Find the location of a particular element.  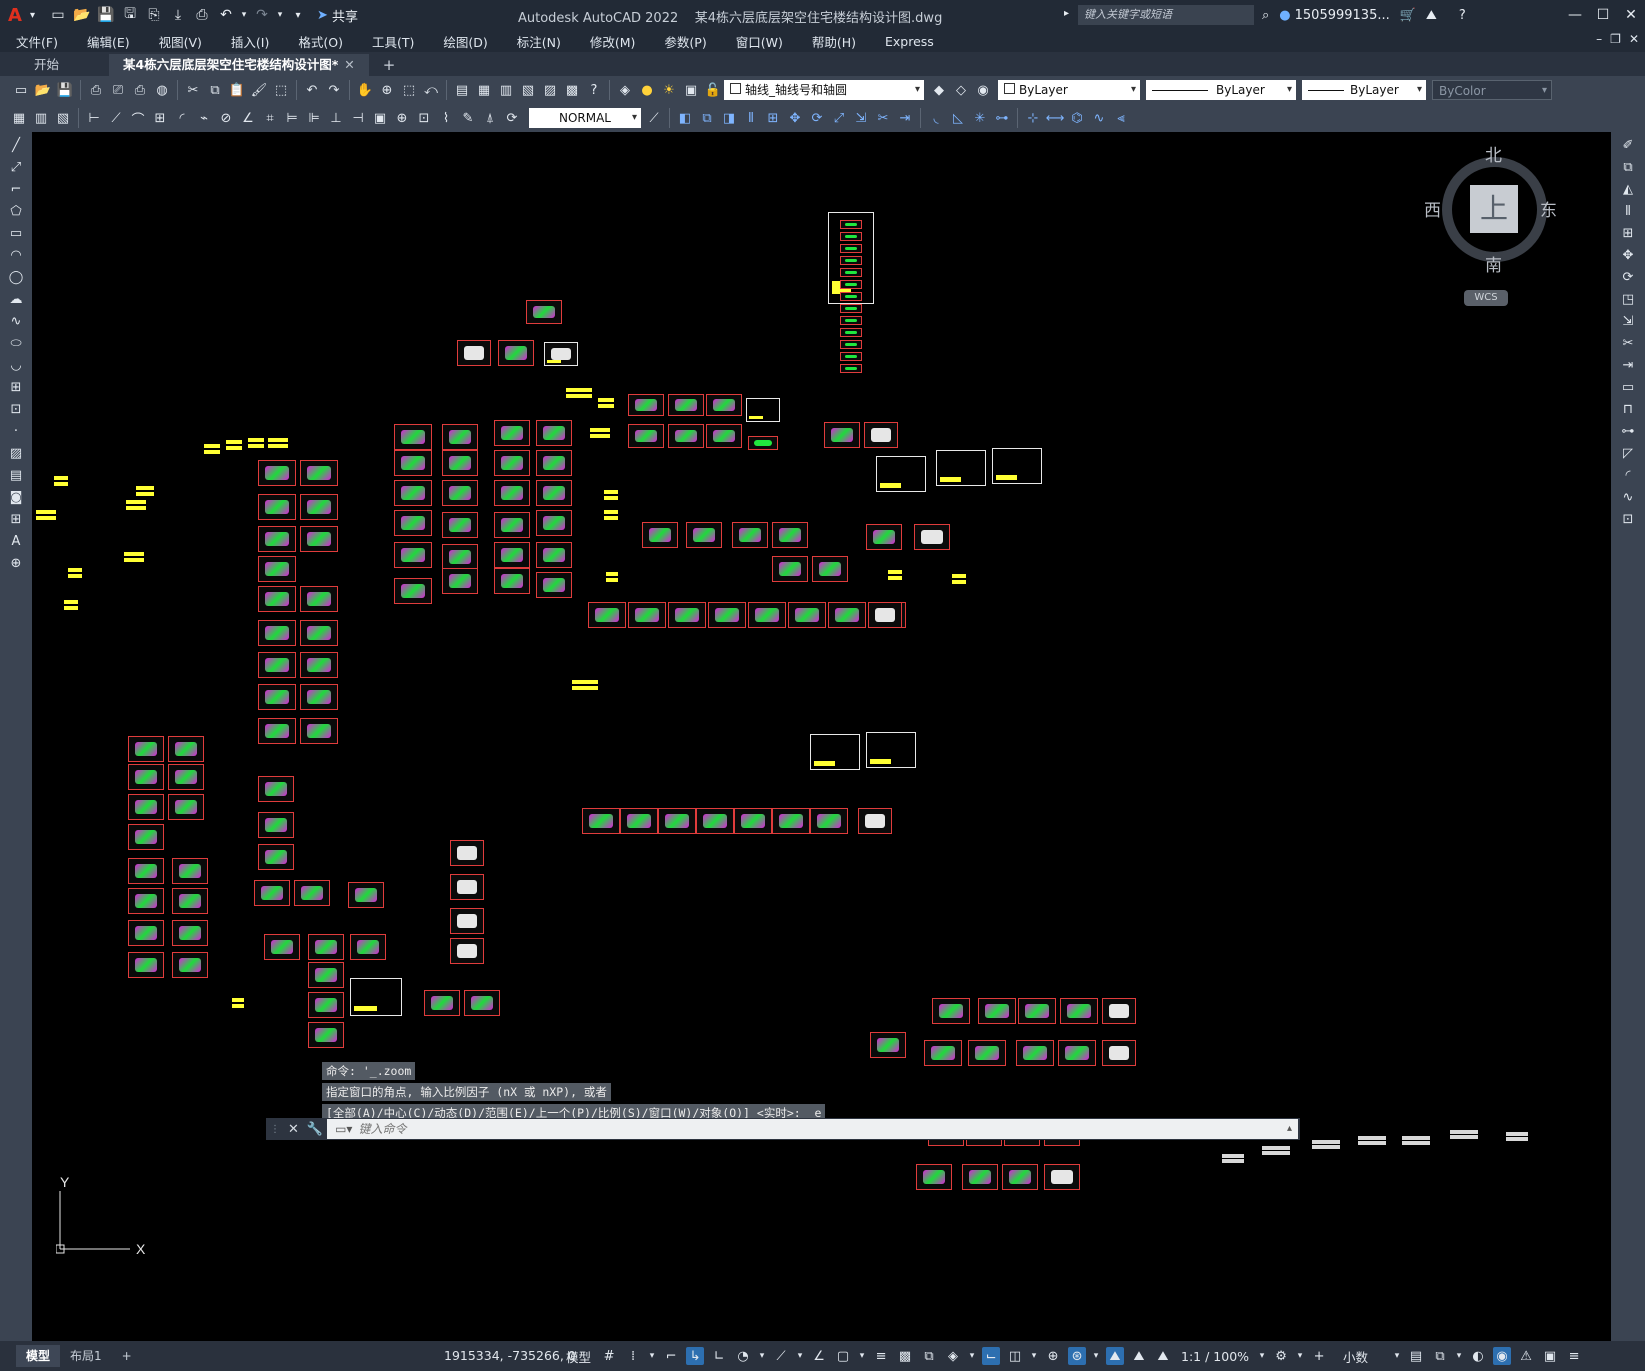

linear-dimension-icon: ⊢ is located at coordinates (94, 118).